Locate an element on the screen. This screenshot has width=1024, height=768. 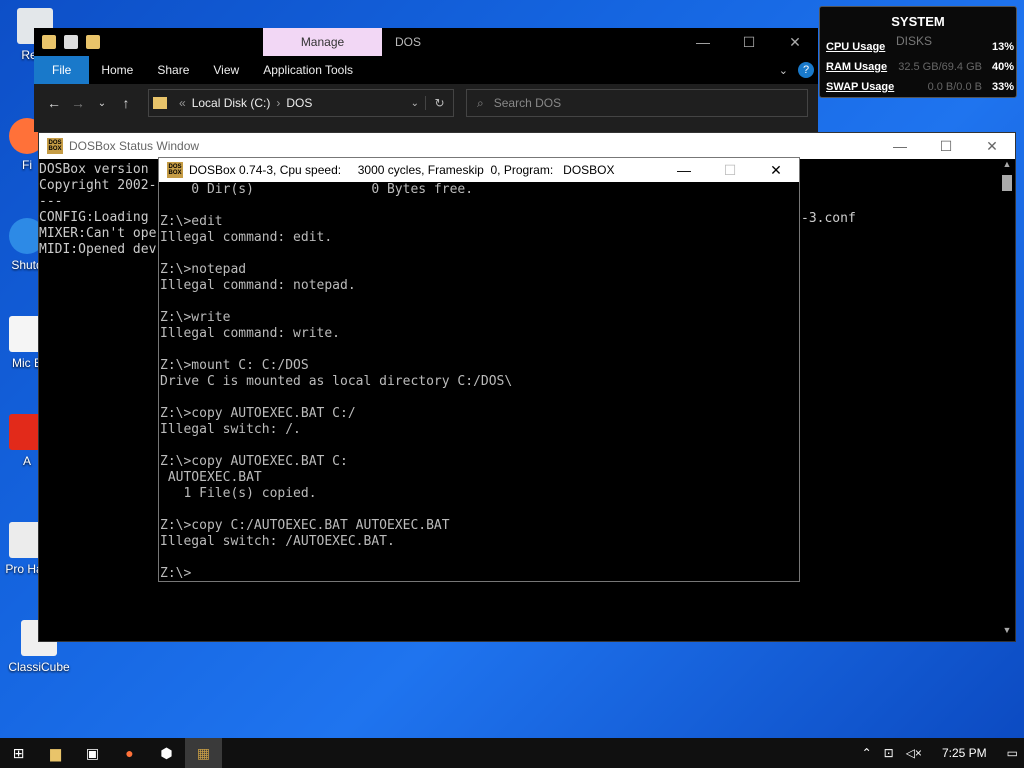
swap-usage-row: SWAP Usage 0.0 B/0.0 B 33% is located at coordinates (920, 87).